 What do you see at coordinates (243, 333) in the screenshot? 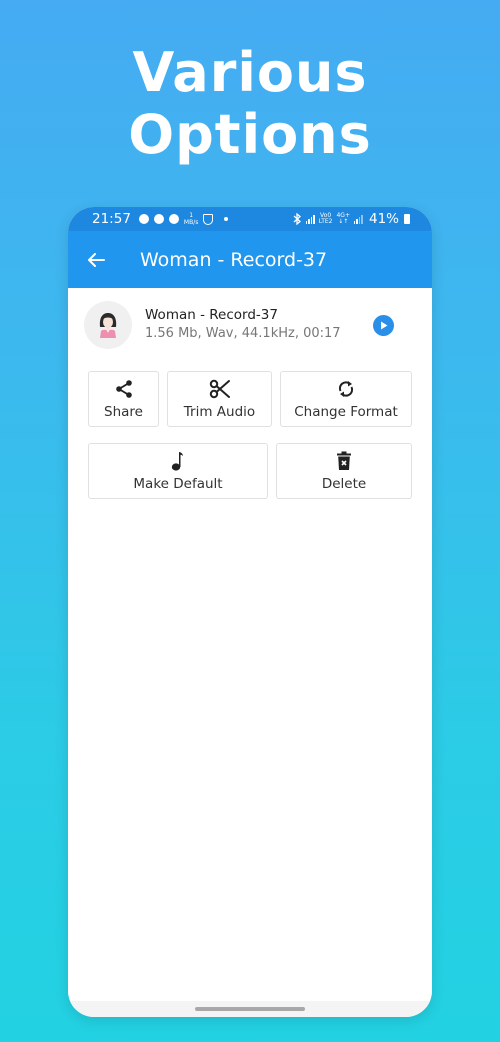
I see `record-meta: 1.56 Mb, Wav, 44.1kHz, 00:17` at bounding box center [243, 333].